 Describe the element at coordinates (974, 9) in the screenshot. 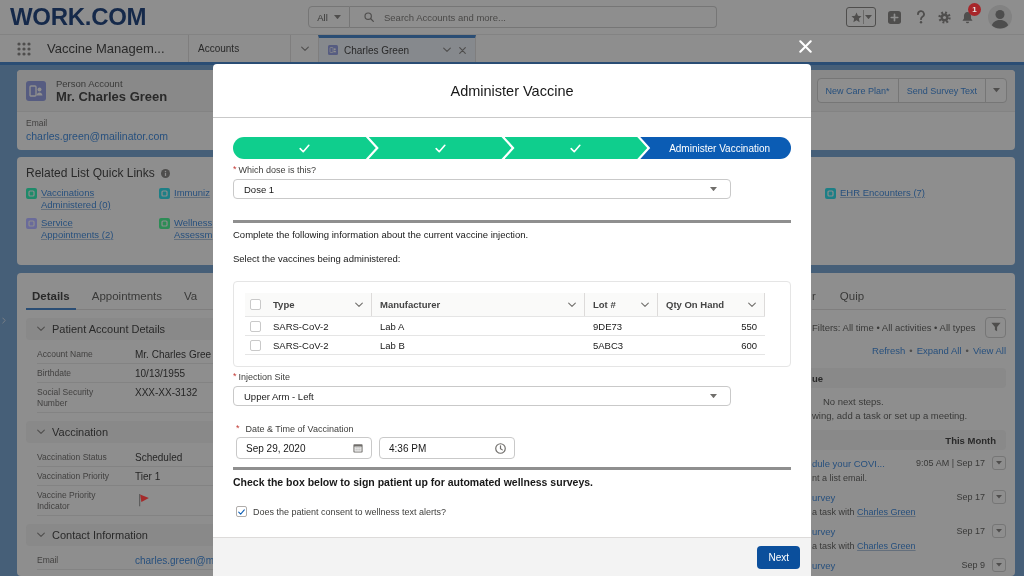

I see `notification-badge: 1` at that location.